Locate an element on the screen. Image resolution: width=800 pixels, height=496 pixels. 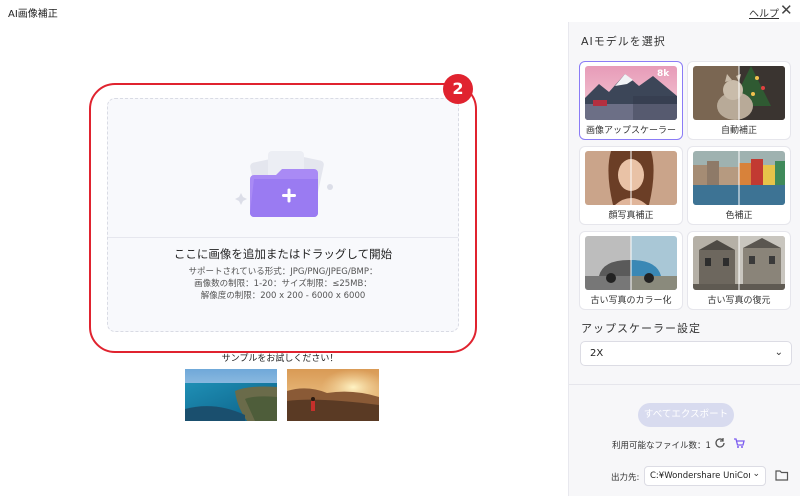
export-all-button: すべてエクスポート is located at coordinates (686, 415).